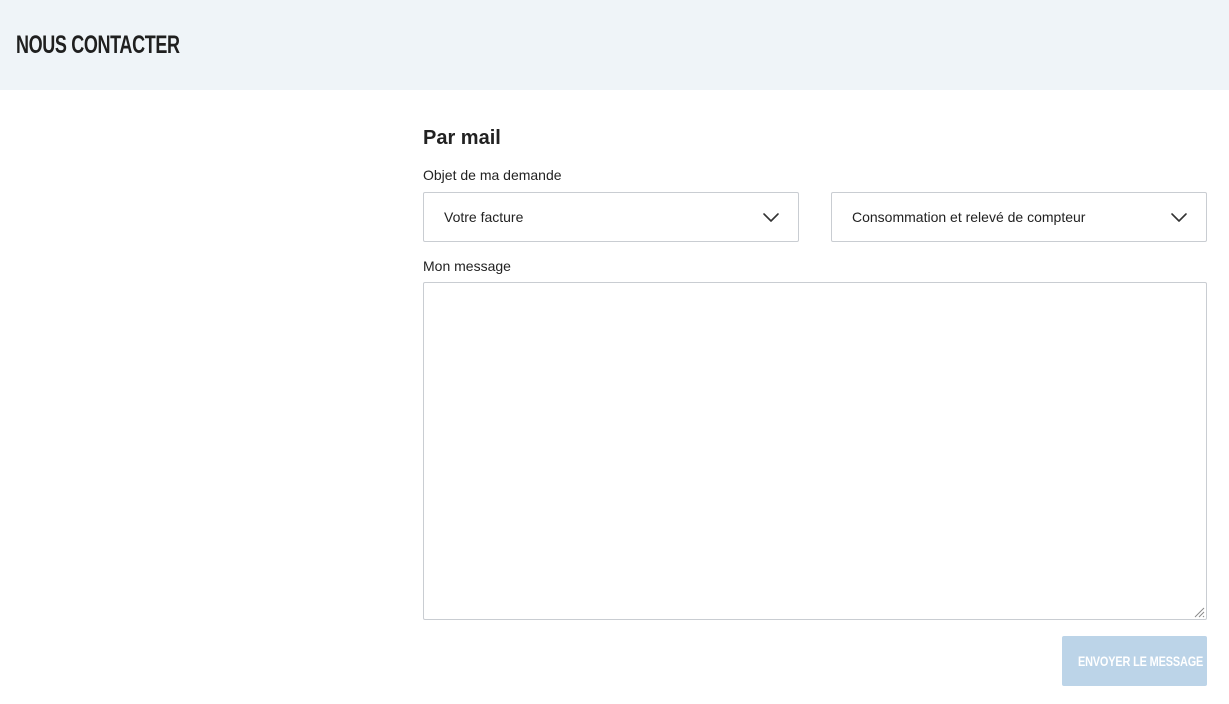 This screenshot has width=1229, height=704. Describe the element at coordinates (467, 266) in the screenshot. I see `message-label: Mon message` at that location.